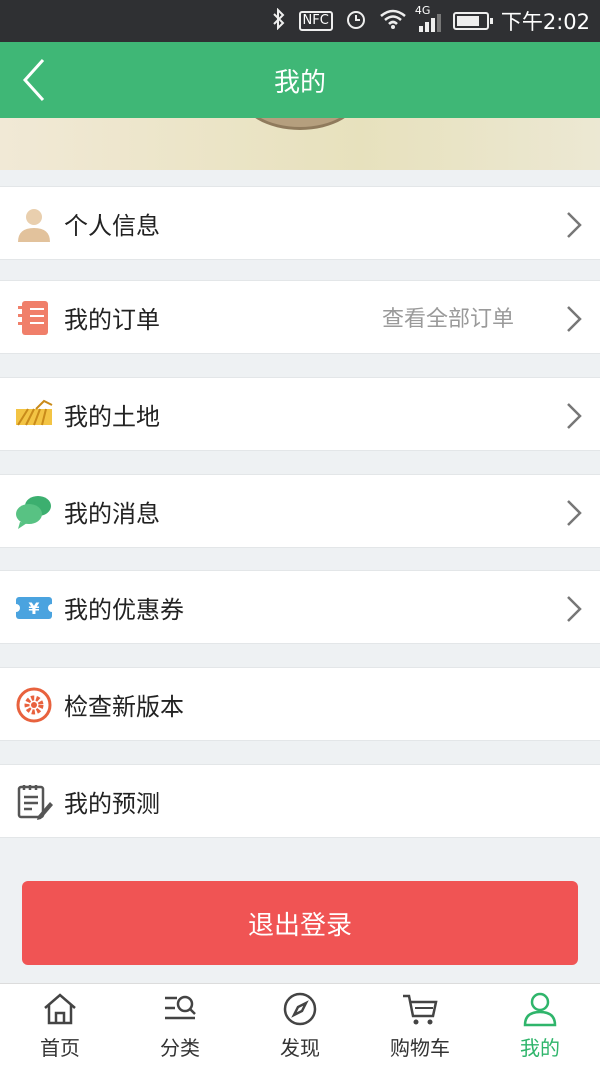 This screenshot has width=600, height=1067. What do you see at coordinates (300, 704) in the screenshot?
I see `menu-item-check-update: 检查新版本` at bounding box center [300, 704].